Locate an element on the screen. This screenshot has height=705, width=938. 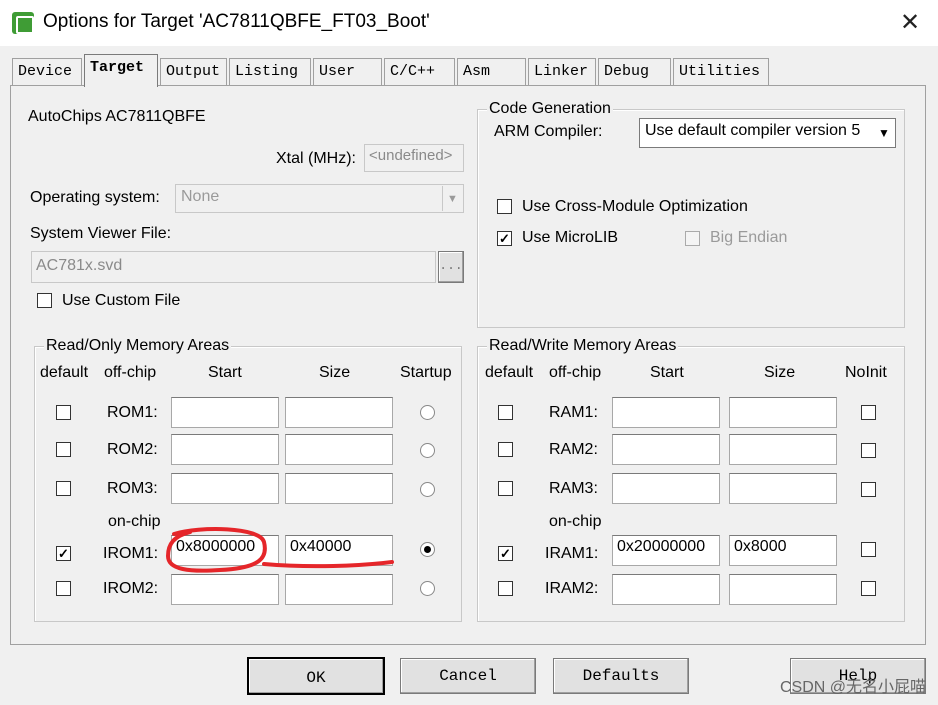
rom3-startup-radio is located at coordinates (427, 489).